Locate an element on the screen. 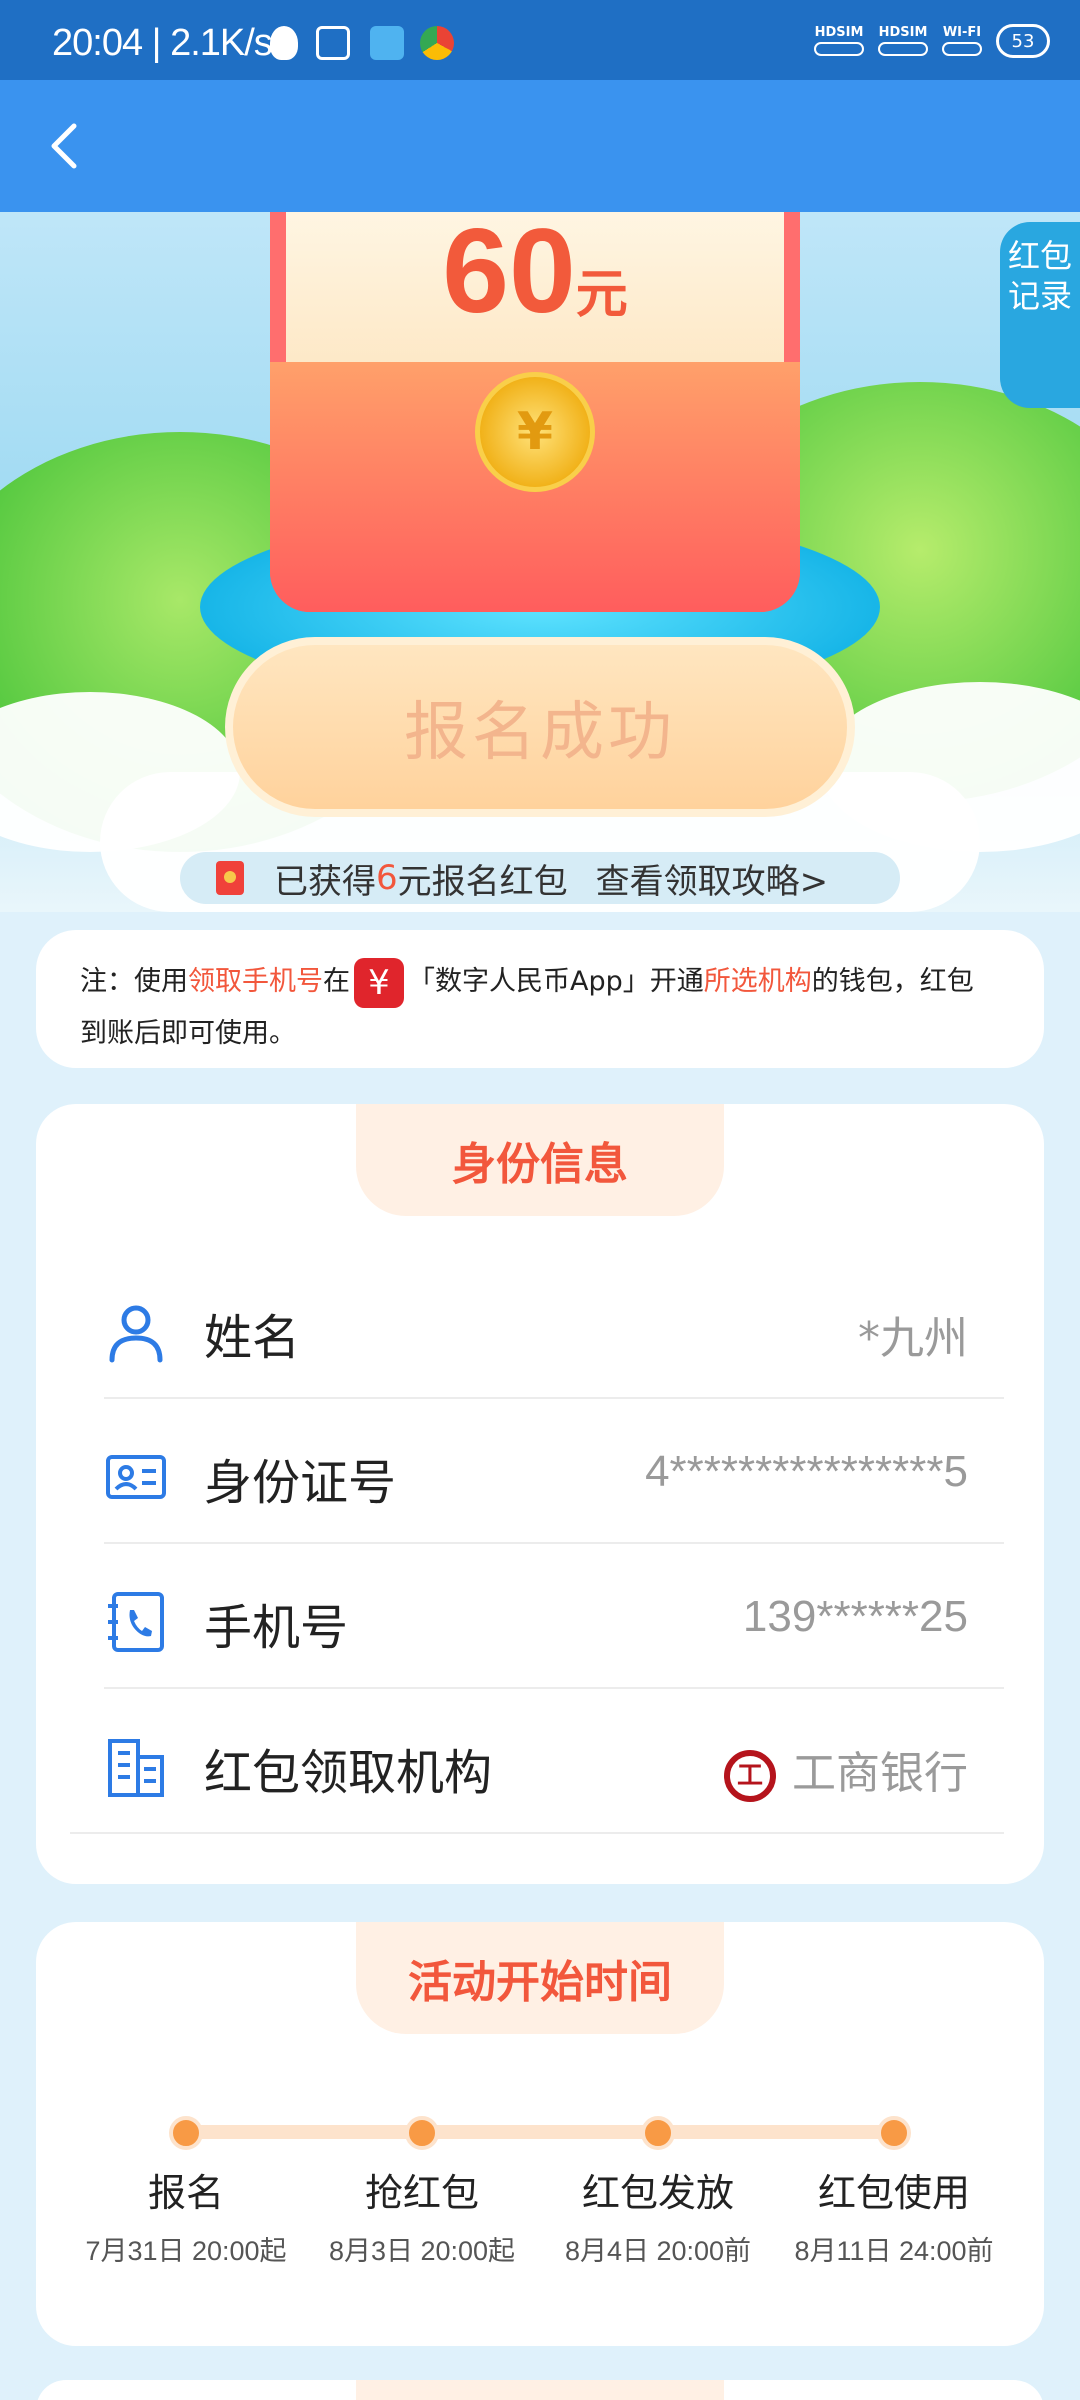 This screenshot has width=1080, height=2400. timeline-step-grab: 抢红包 8月3日 20:00起 is located at coordinates (422, 2218).